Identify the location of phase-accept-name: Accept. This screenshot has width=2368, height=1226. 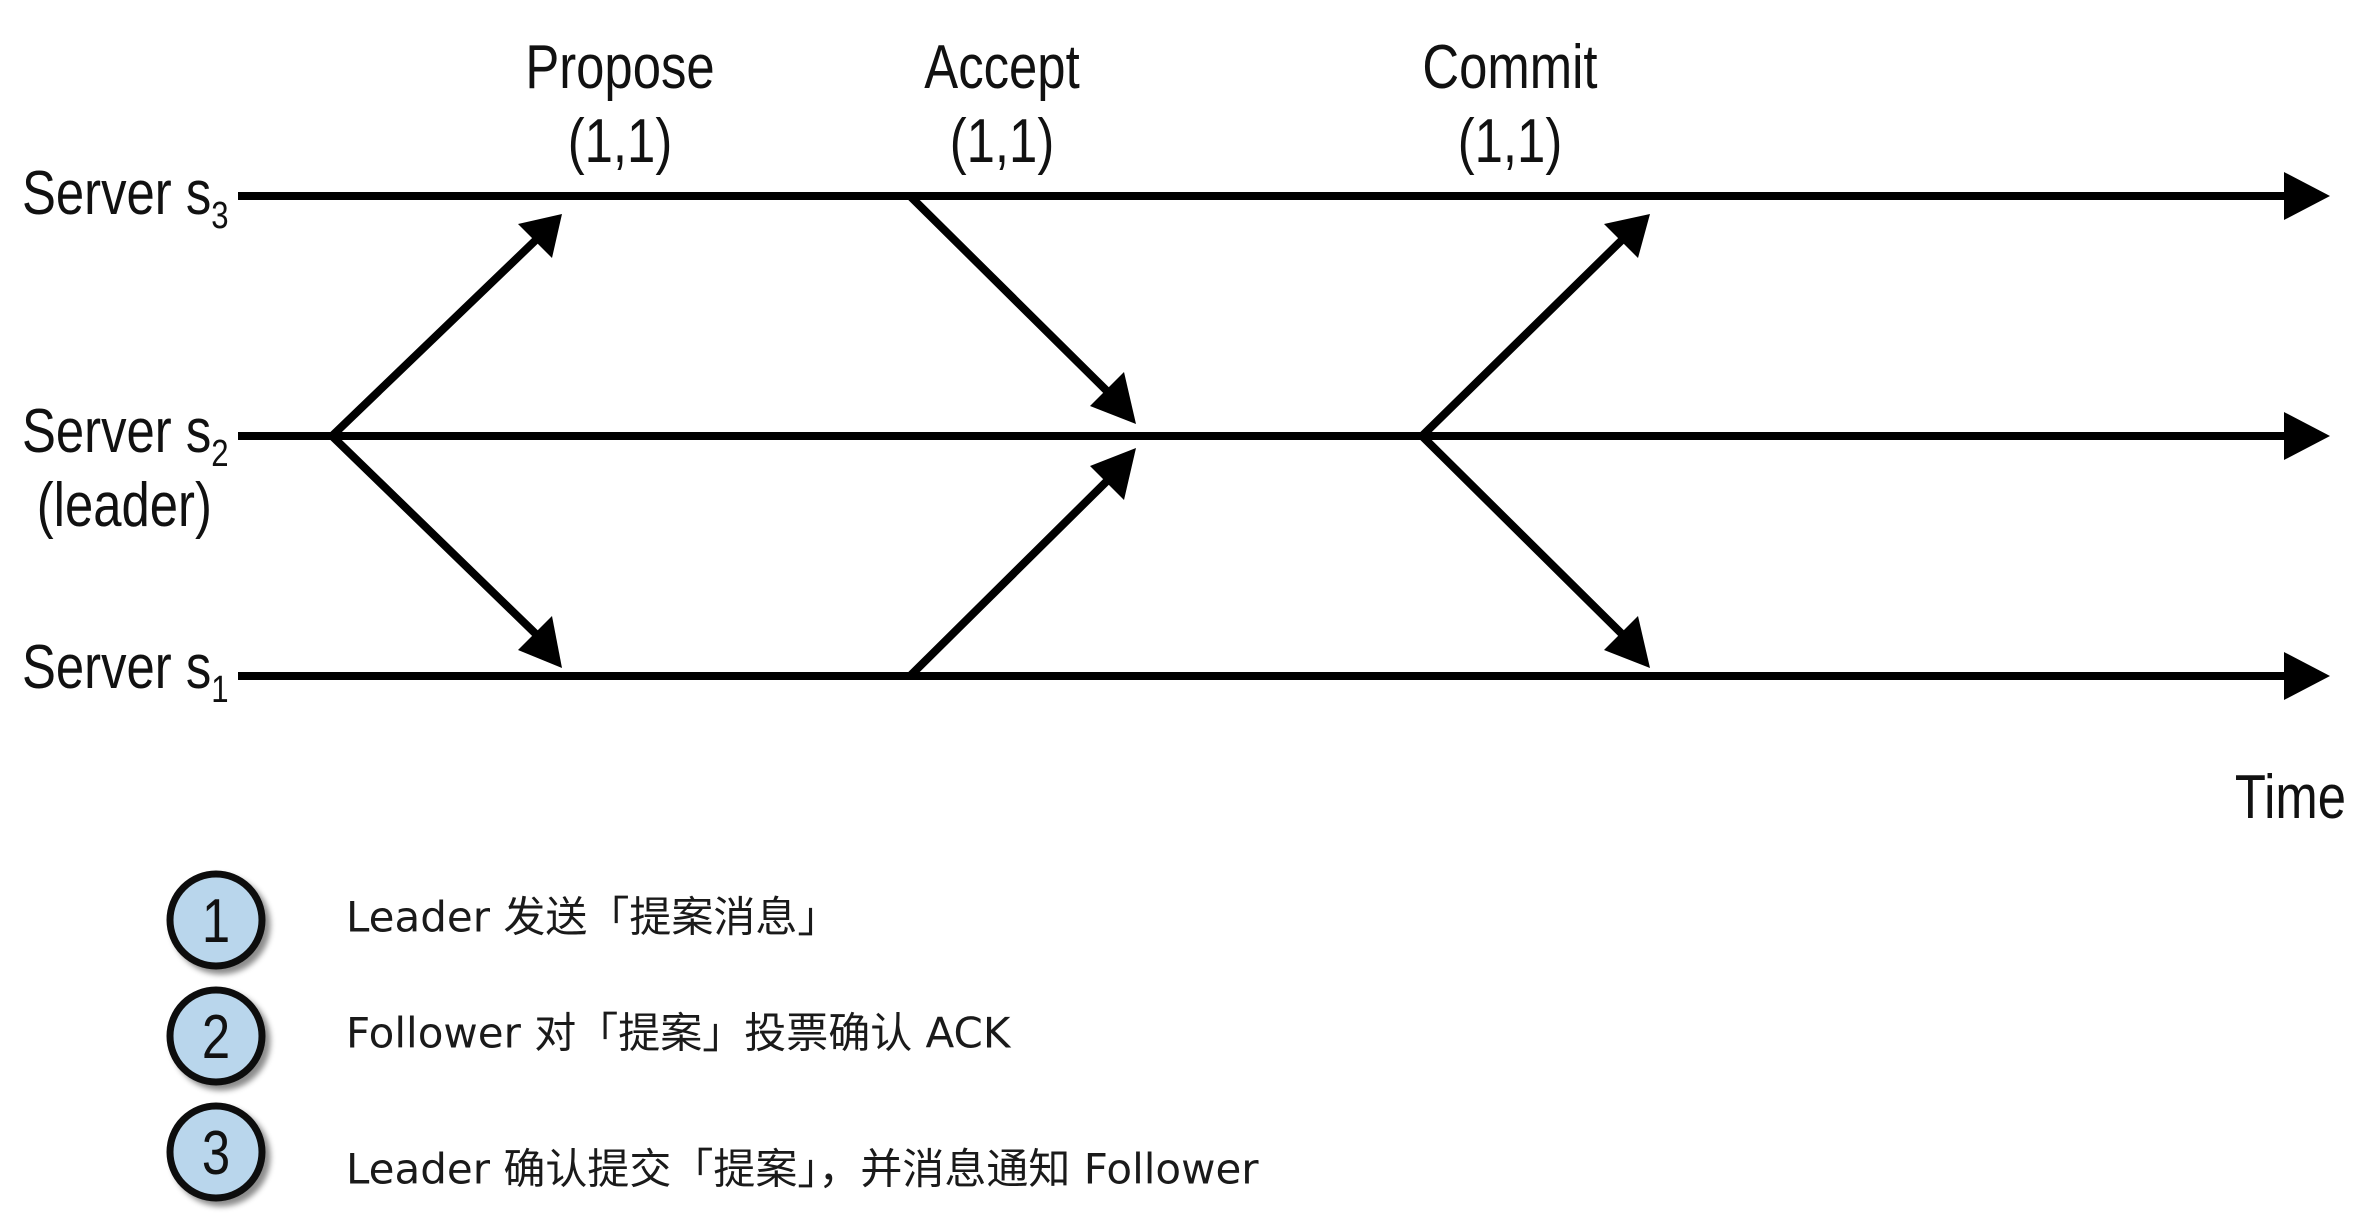
(1002, 67).